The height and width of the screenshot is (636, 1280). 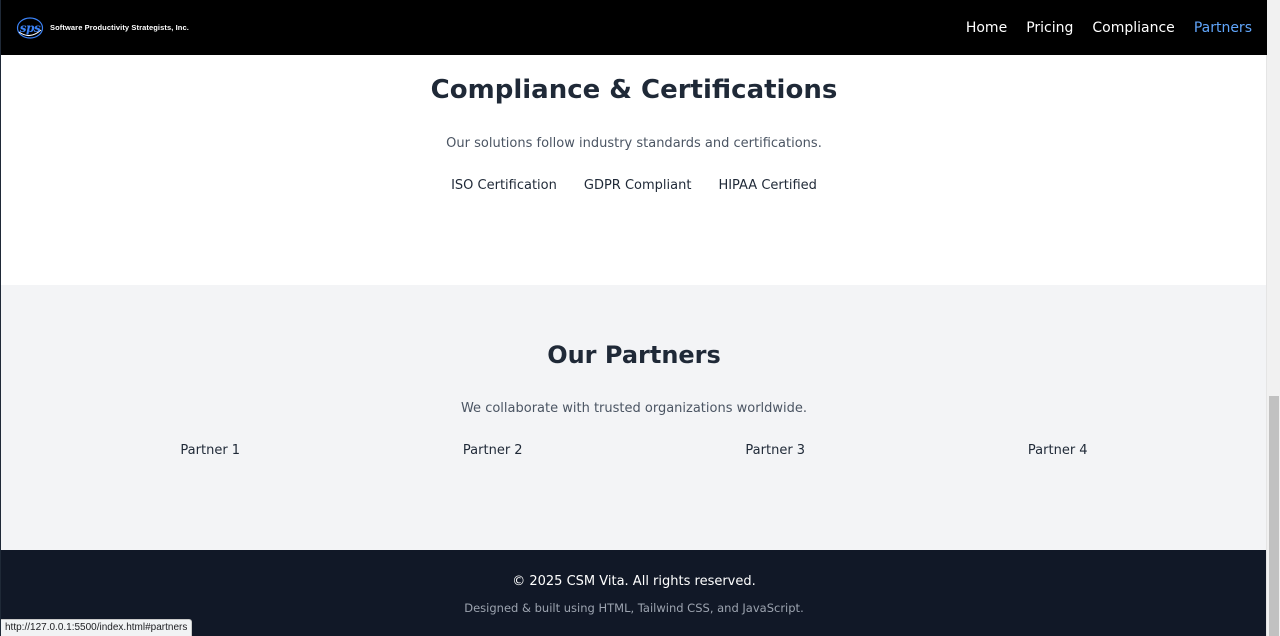 What do you see at coordinates (637, 185) in the screenshot?
I see `certification-item: GDPR Compliant` at bounding box center [637, 185].